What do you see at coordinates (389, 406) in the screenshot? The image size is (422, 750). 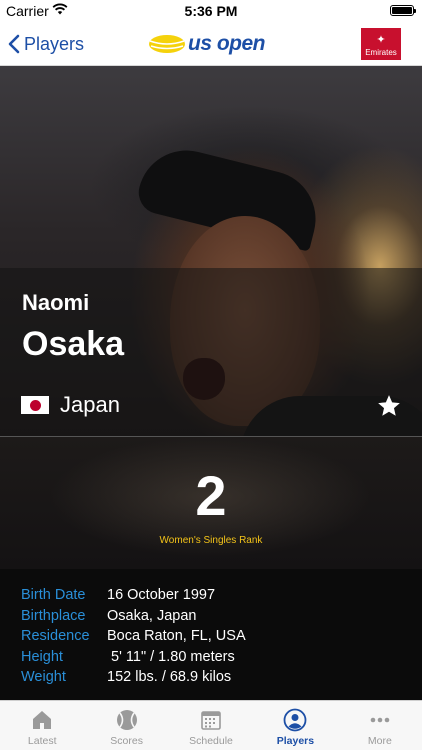 I see `favorite-star-icon` at bounding box center [389, 406].